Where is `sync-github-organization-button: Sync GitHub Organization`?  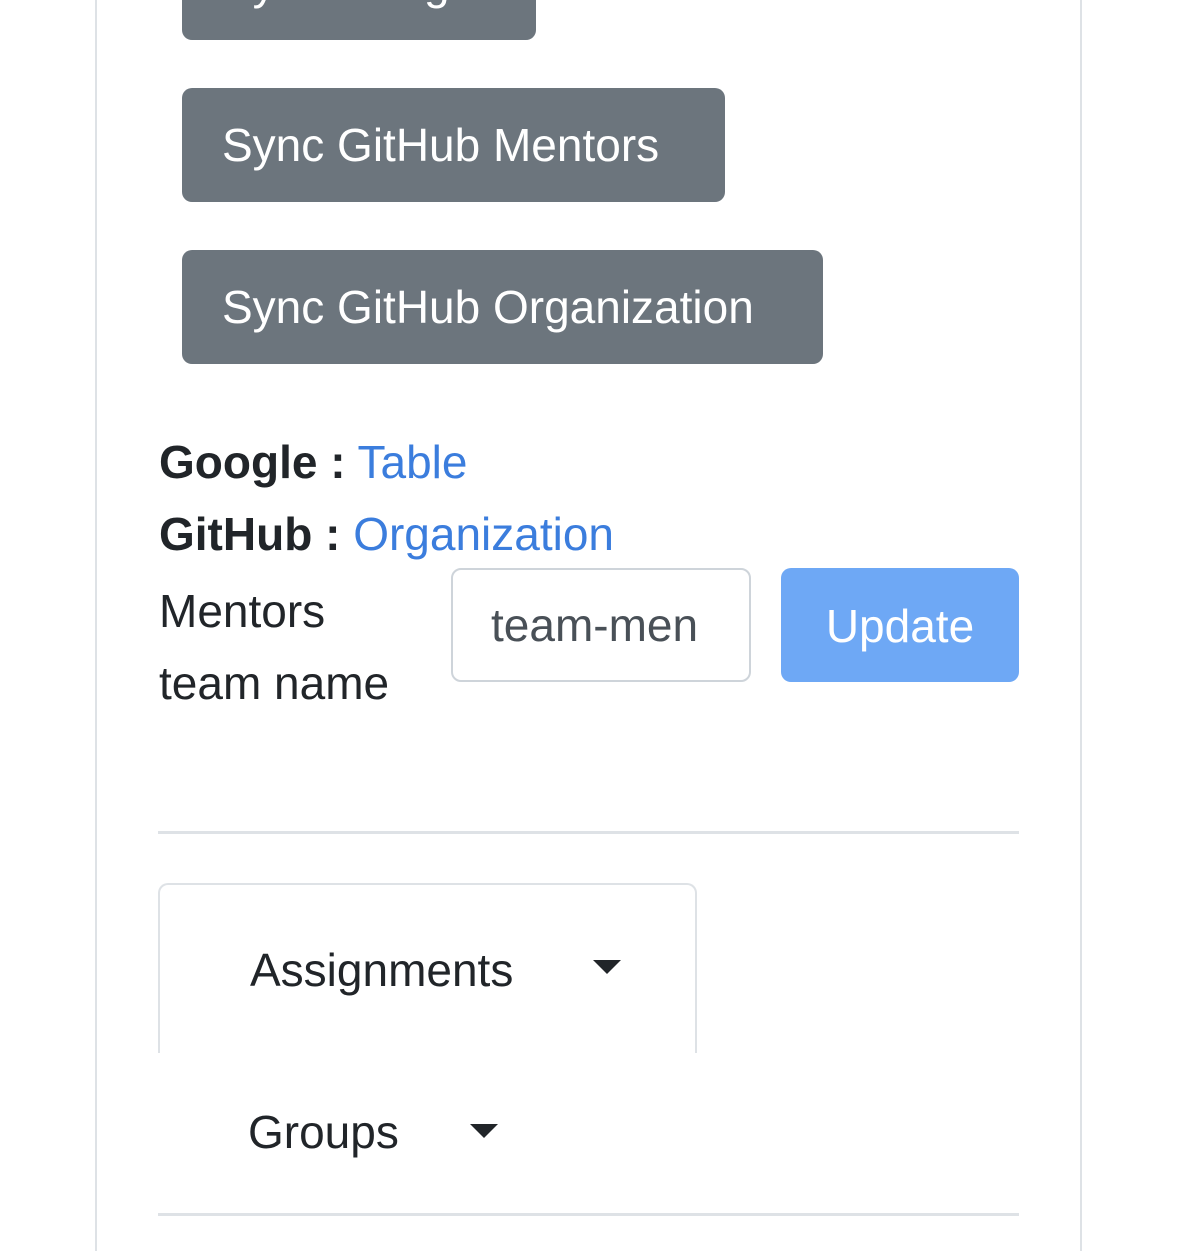 sync-github-organization-button: Sync GitHub Organization is located at coordinates (502, 307).